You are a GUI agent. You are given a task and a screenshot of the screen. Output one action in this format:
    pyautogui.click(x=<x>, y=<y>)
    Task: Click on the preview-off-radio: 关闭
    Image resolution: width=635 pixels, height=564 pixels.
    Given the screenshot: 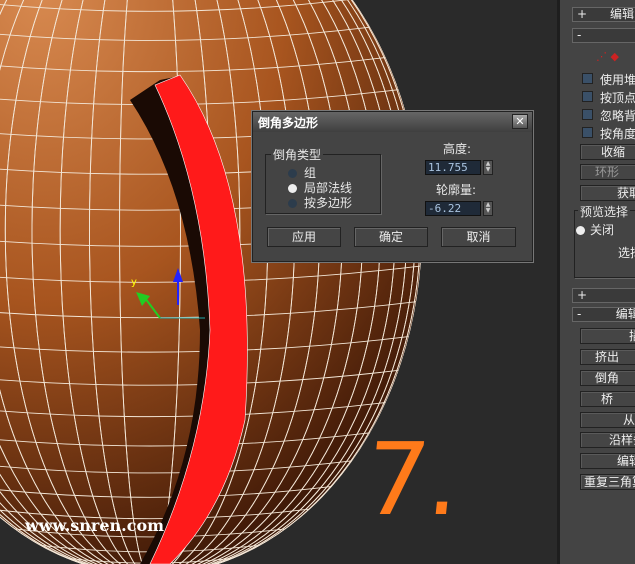 What is the action you would take?
    pyautogui.click(x=595, y=229)
    